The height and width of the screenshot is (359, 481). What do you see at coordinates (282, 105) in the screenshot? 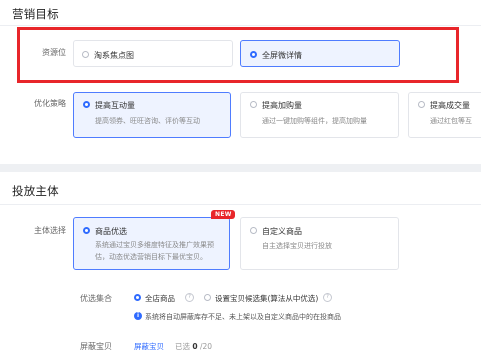
I see `strategy-option-title: 提高加购量` at bounding box center [282, 105].